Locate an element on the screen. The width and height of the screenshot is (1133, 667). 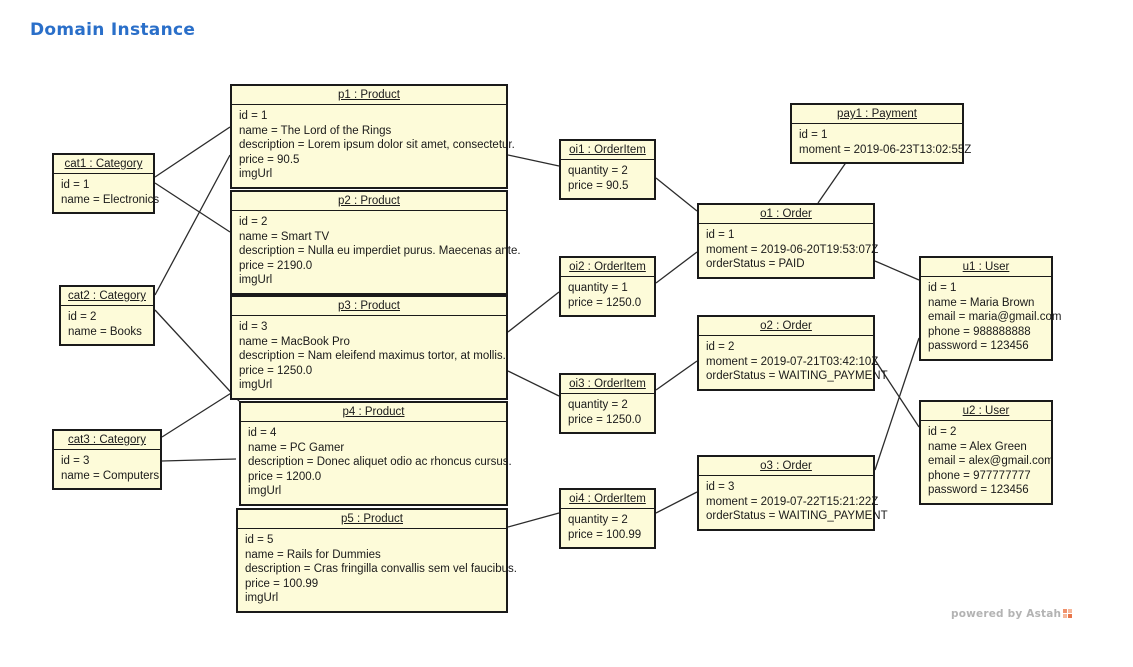
uml-attribute: password = 123456 is located at coordinates (978, 490).